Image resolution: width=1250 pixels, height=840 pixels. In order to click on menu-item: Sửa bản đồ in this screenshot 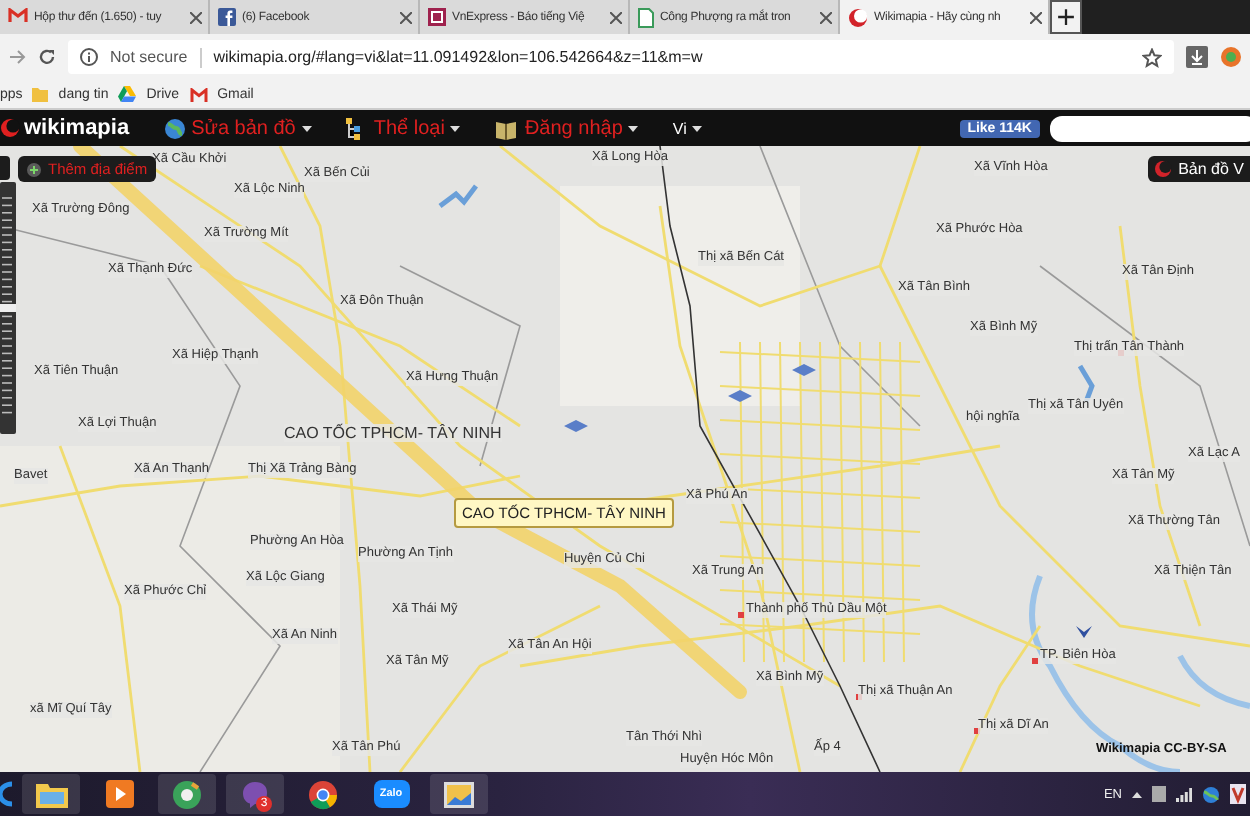, I will do `click(237, 128)`.